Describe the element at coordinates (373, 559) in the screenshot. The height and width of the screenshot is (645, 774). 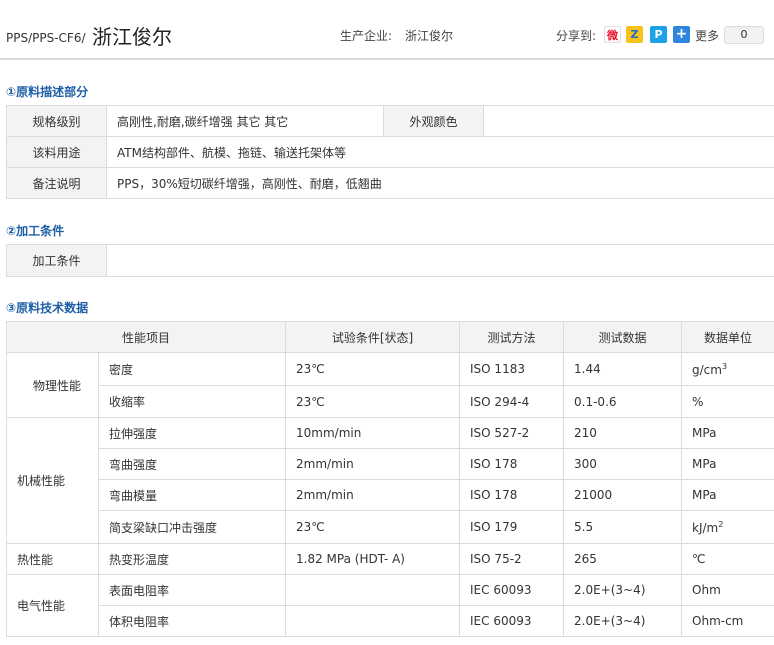
I see `condition-cell: 1.82 MPa (HDT- A)` at that location.